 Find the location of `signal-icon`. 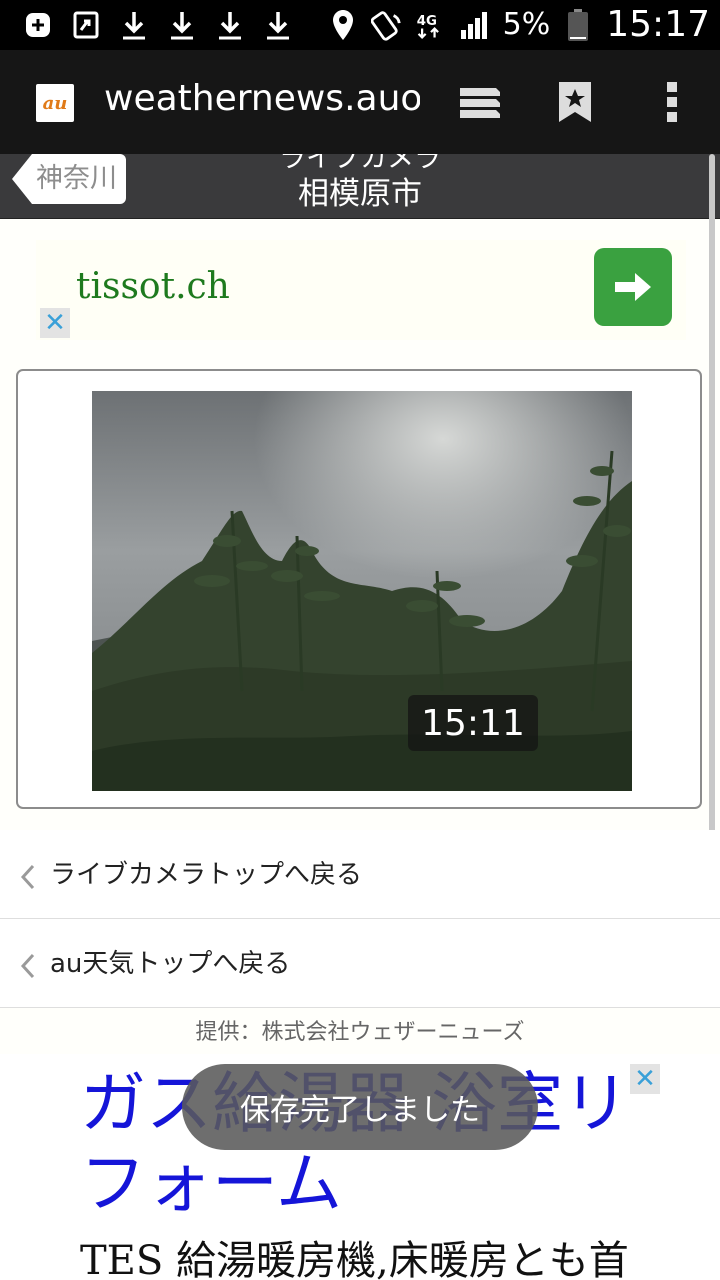

signal-icon is located at coordinates (475, 25).